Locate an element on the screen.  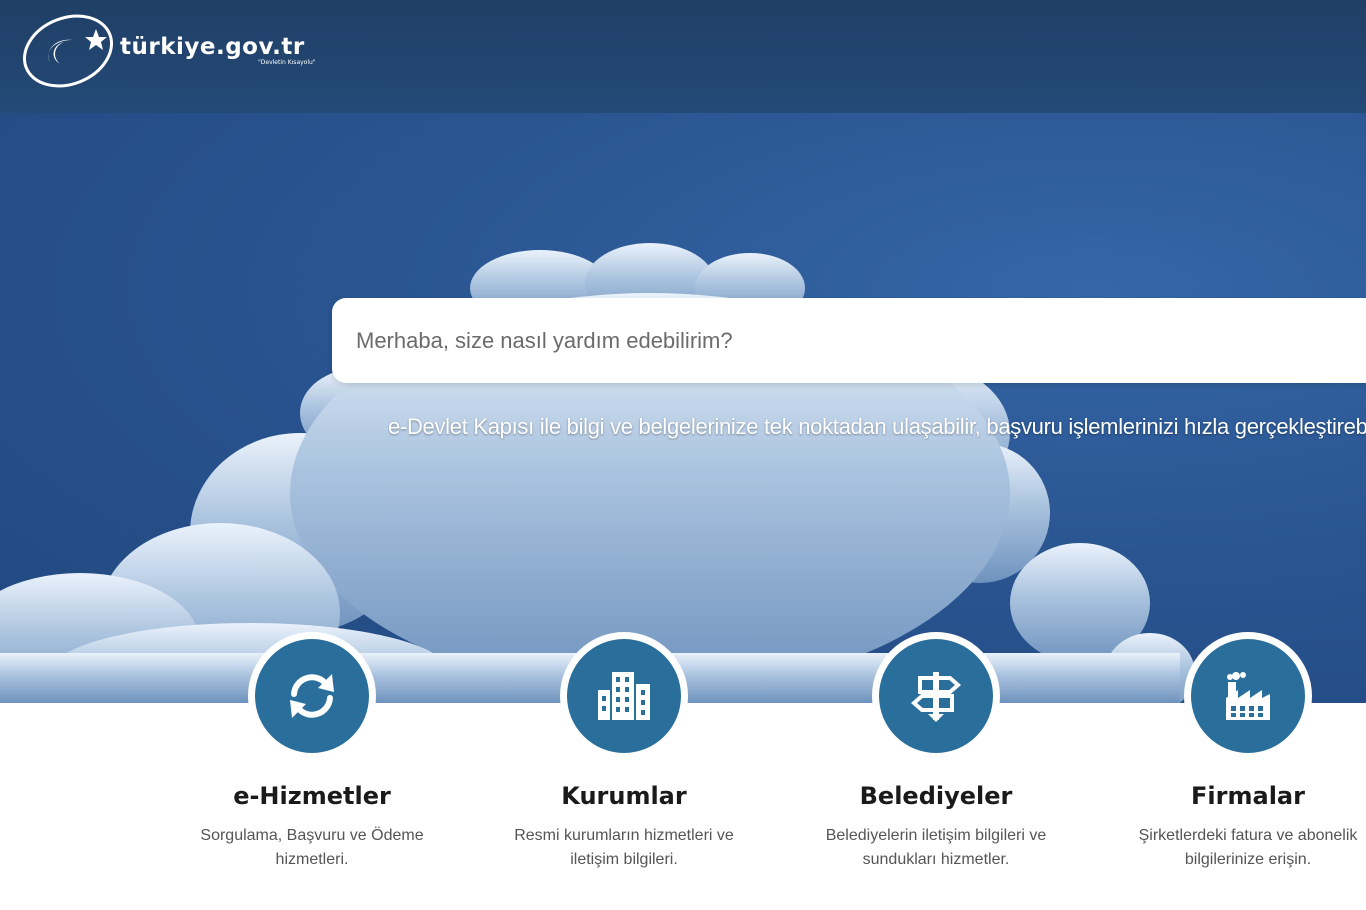
card-title: Kurumlar is located at coordinates (624, 796).